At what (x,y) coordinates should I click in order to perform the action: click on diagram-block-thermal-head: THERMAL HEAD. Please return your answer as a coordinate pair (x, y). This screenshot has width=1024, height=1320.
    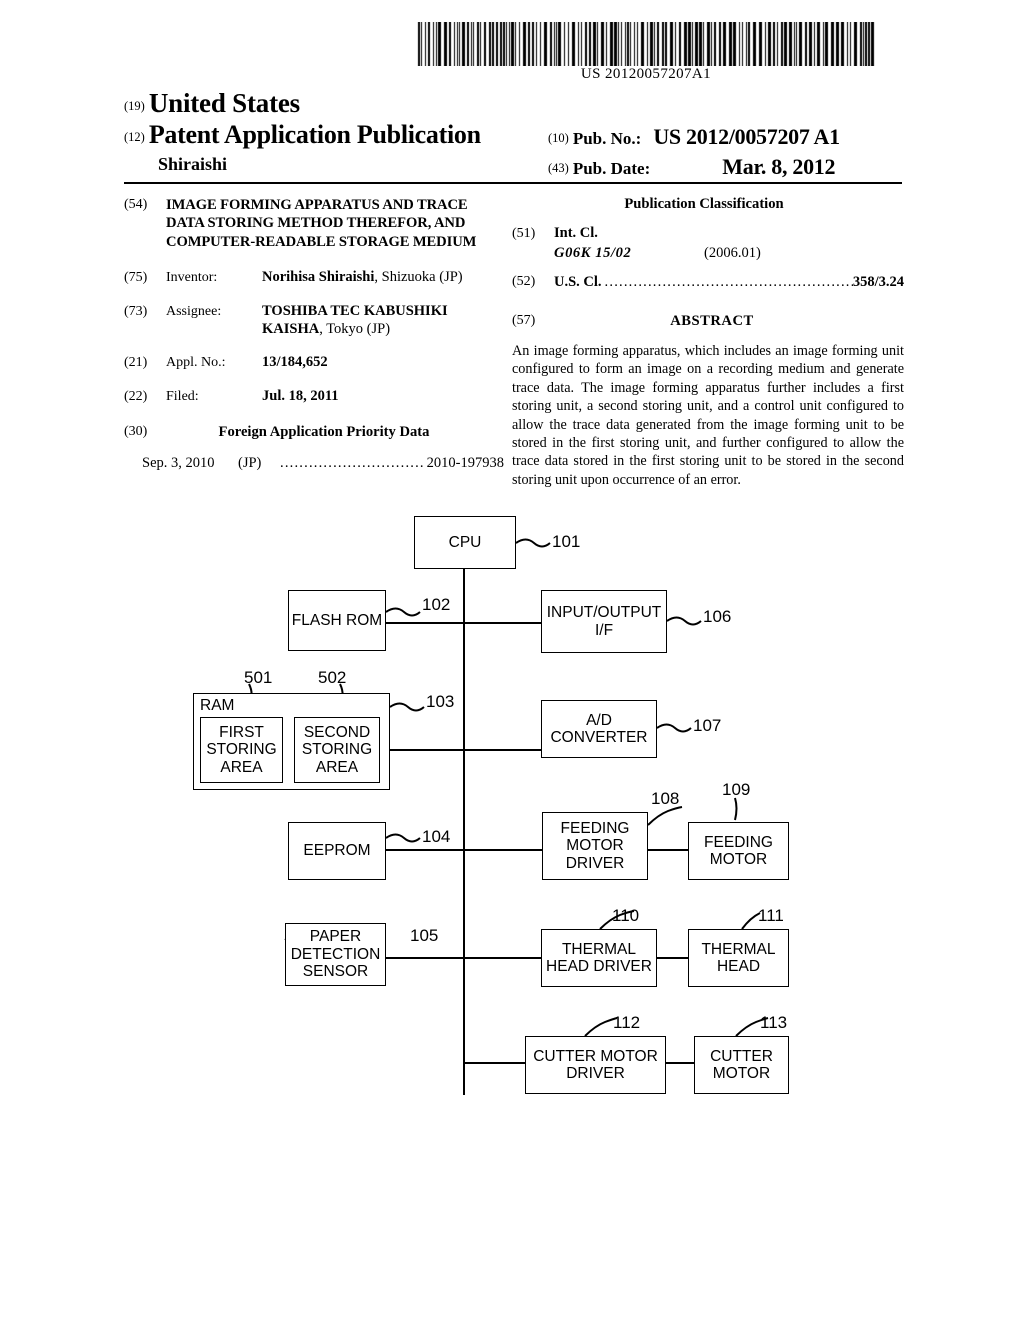
    Looking at the image, I should click on (738, 958).